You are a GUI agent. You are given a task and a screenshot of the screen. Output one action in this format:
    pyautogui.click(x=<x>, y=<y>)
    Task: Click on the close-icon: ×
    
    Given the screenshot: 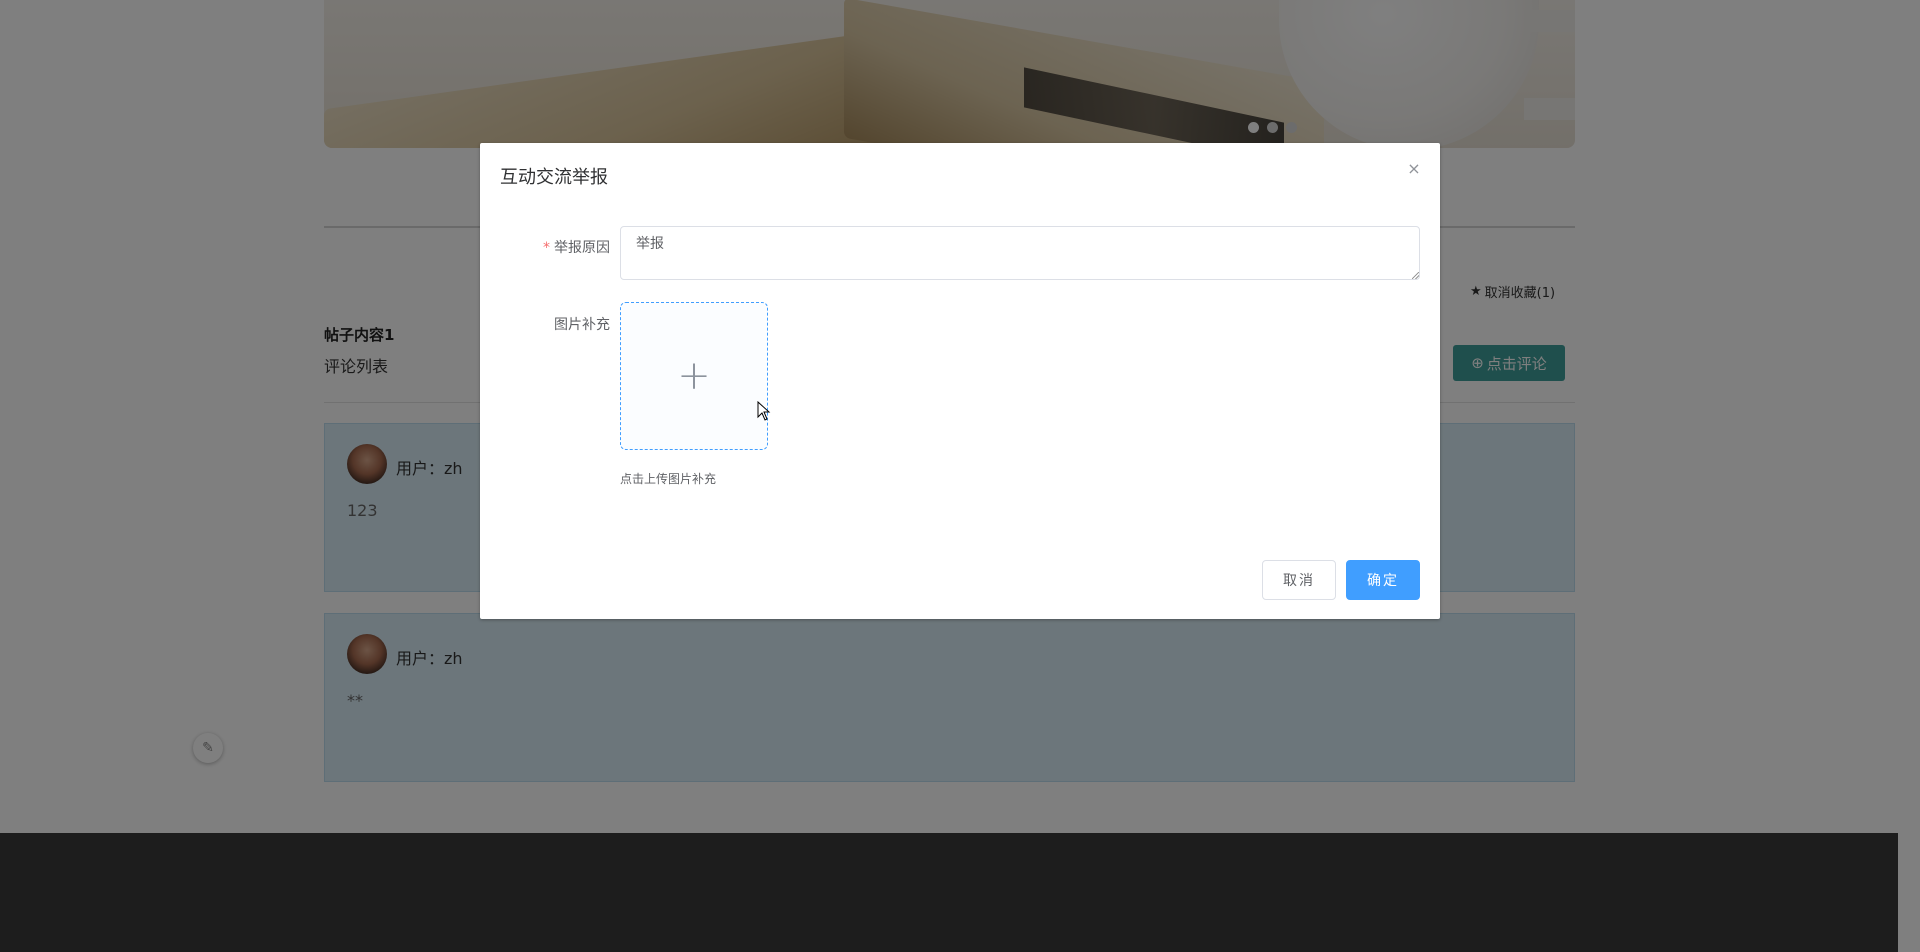 What is the action you would take?
    pyautogui.click(x=1414, y=169)
    